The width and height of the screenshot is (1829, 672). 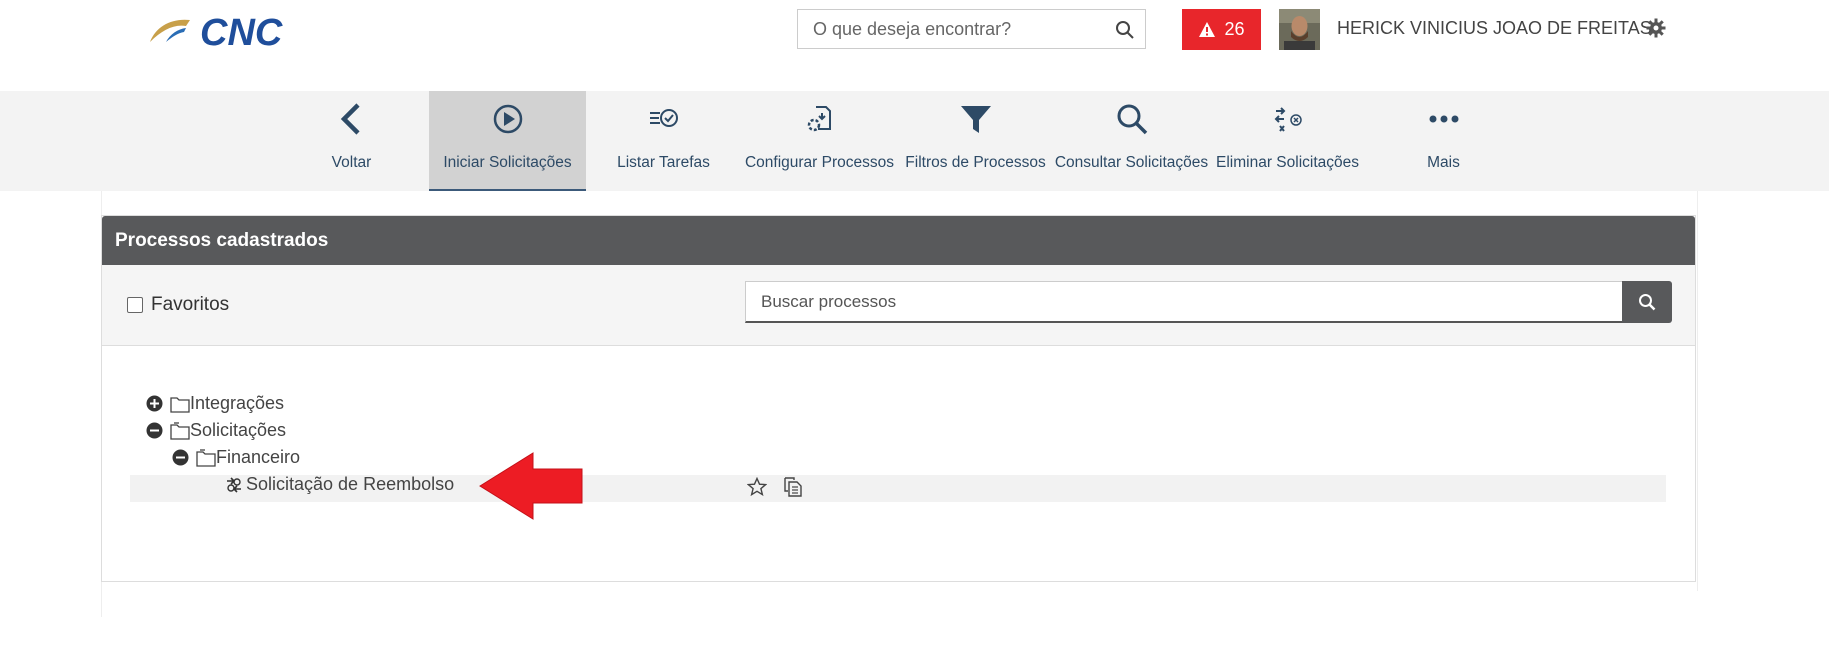 What do you see at coordinates (1656, 28) in the screenshot?
I see `gear-icon` at bounding box center [1656, 28].